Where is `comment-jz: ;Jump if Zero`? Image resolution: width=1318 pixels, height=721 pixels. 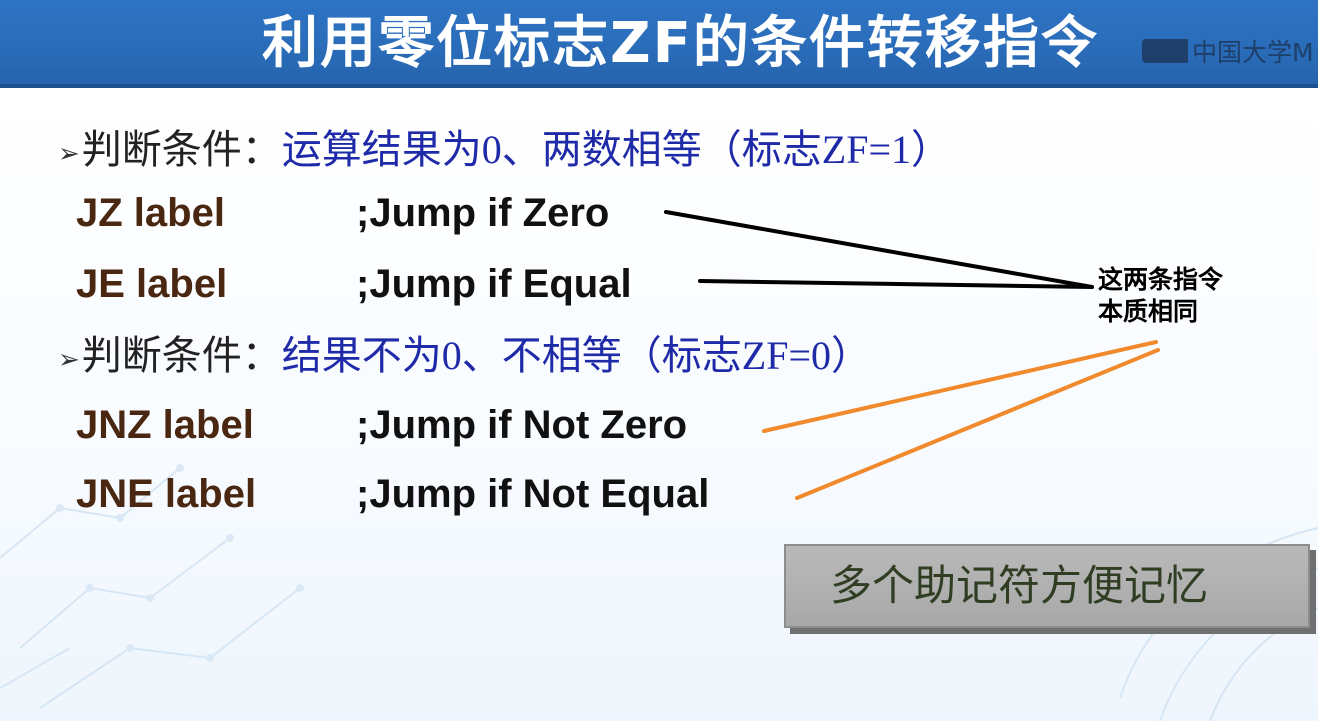
comment-jz: ;Jump if Zero is located at coordinates (483, 213).